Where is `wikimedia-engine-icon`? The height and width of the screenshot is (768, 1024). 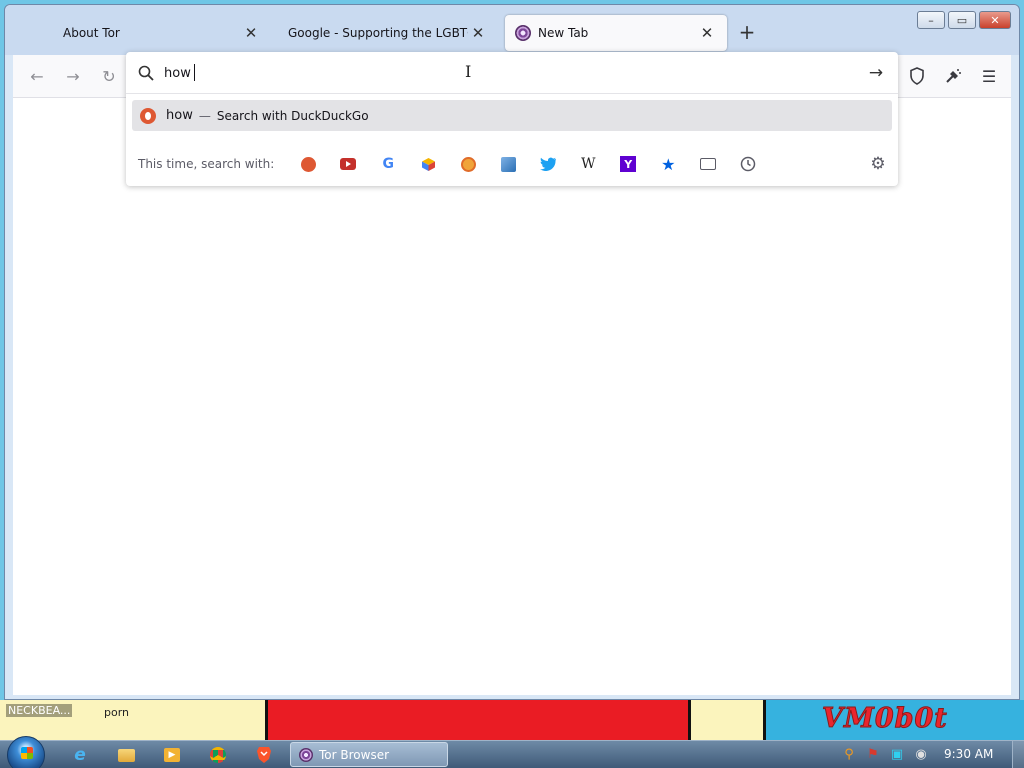
wikimedia-engine-icon is located at coordinates (508, 164).